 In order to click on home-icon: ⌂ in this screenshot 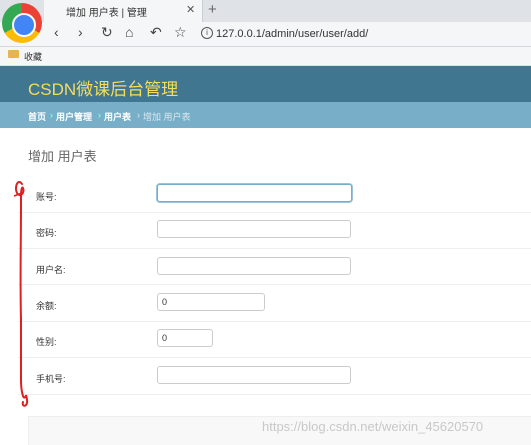, I will do `click(129, 32)`.